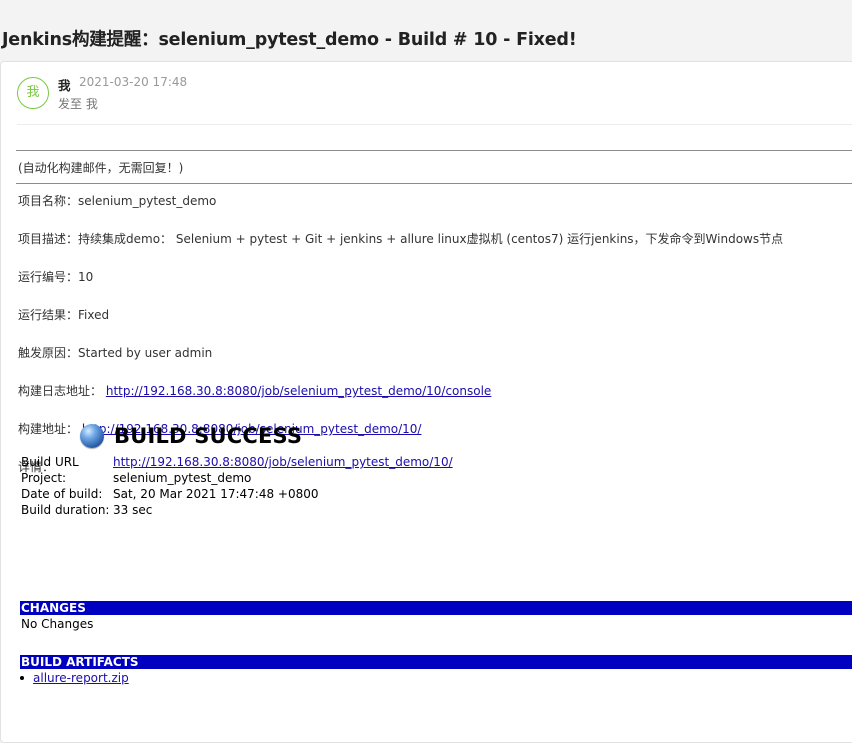  What do you see at coordinates (133, 510) in the screenshot?
I see `info-value: 33 sec` at bounding box center [133, 510].